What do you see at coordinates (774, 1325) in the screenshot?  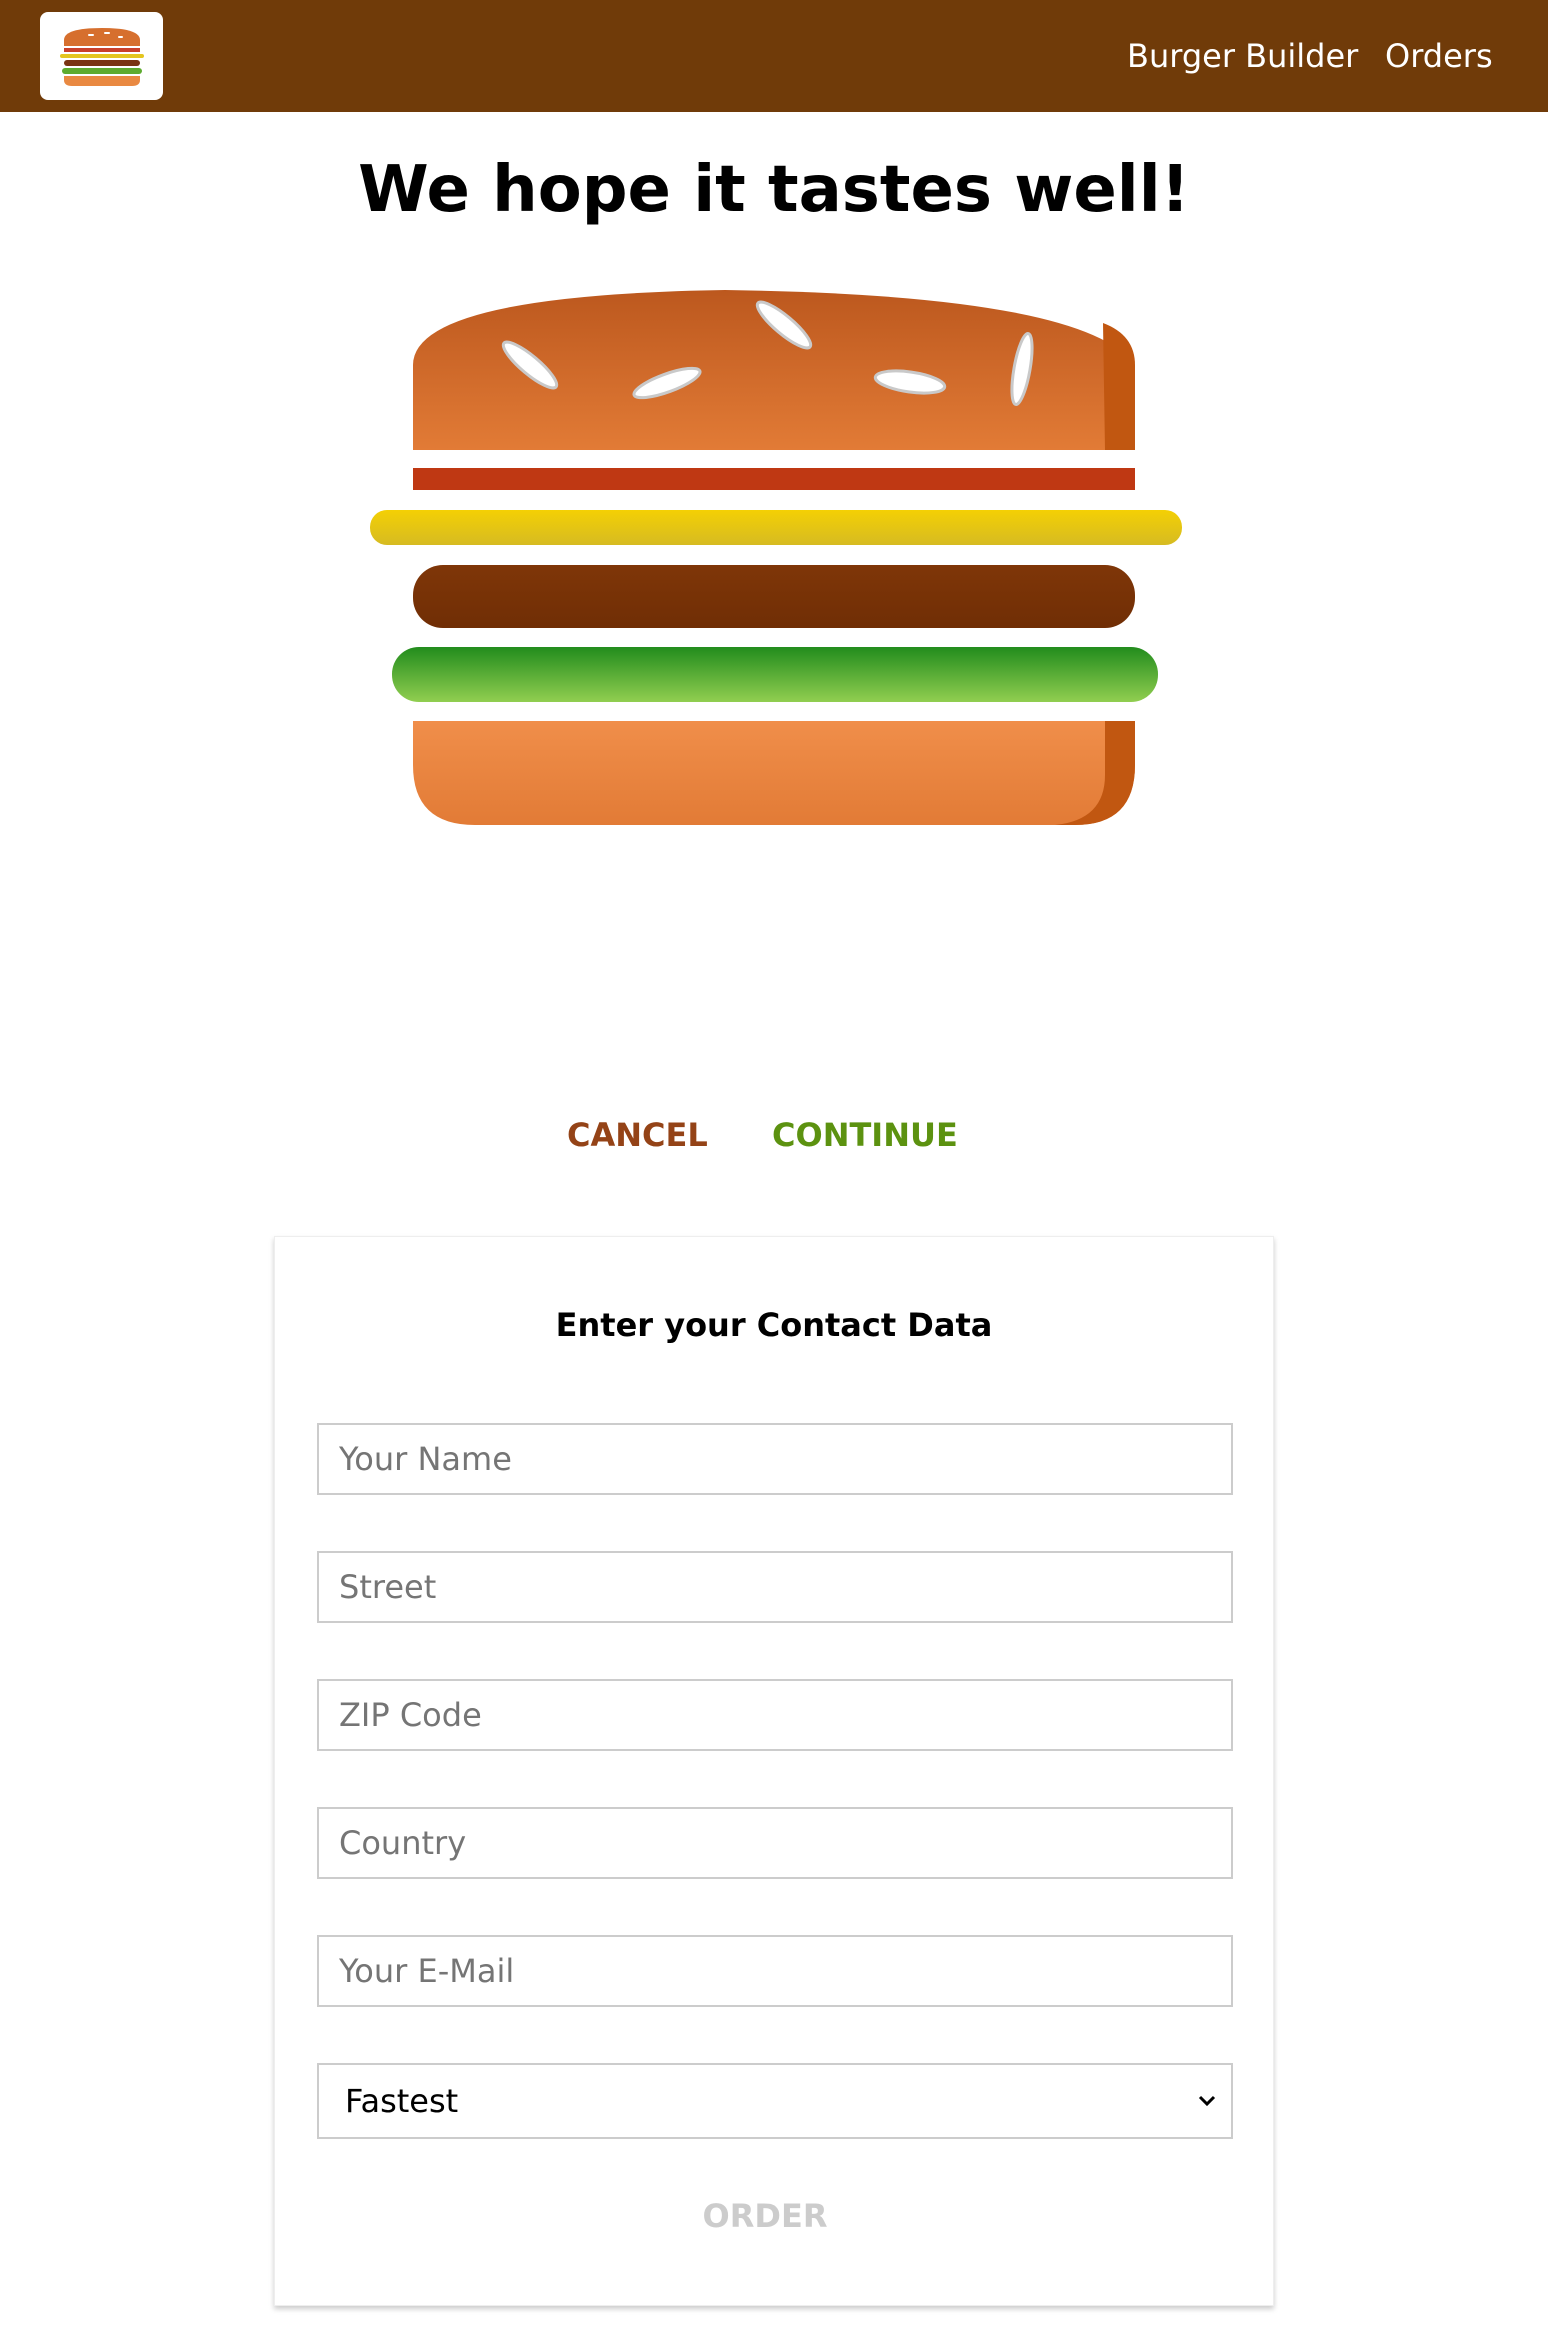 I see `contact-form-title: Enter your Contact Data` at bounding box center [774, 1325].